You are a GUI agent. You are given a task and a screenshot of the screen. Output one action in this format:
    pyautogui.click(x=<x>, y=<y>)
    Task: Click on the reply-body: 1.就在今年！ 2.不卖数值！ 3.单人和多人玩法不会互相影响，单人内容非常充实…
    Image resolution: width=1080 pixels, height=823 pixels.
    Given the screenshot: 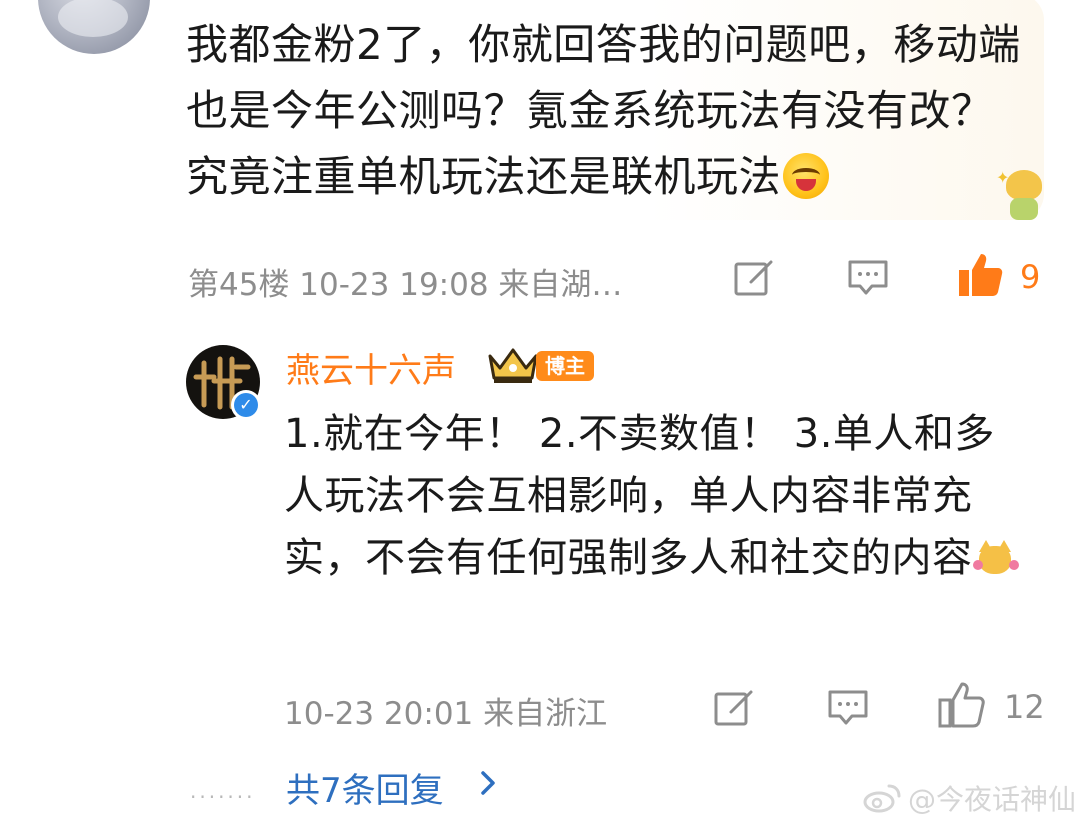 What is the action you would take?
    pyautogui.click(x=639, y=496)
    